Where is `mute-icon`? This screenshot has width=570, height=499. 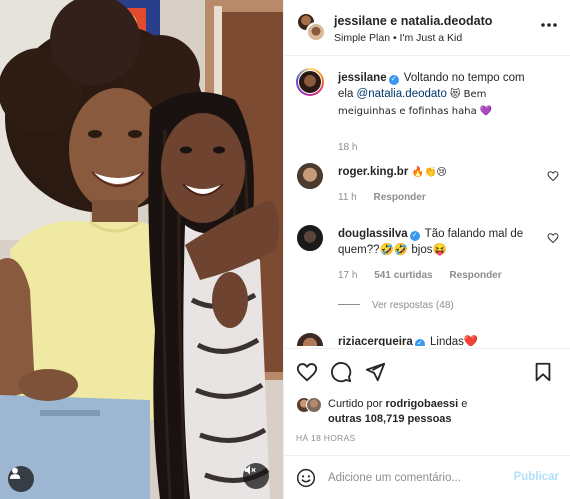
mute-icon is located at coordinates (250, 470).